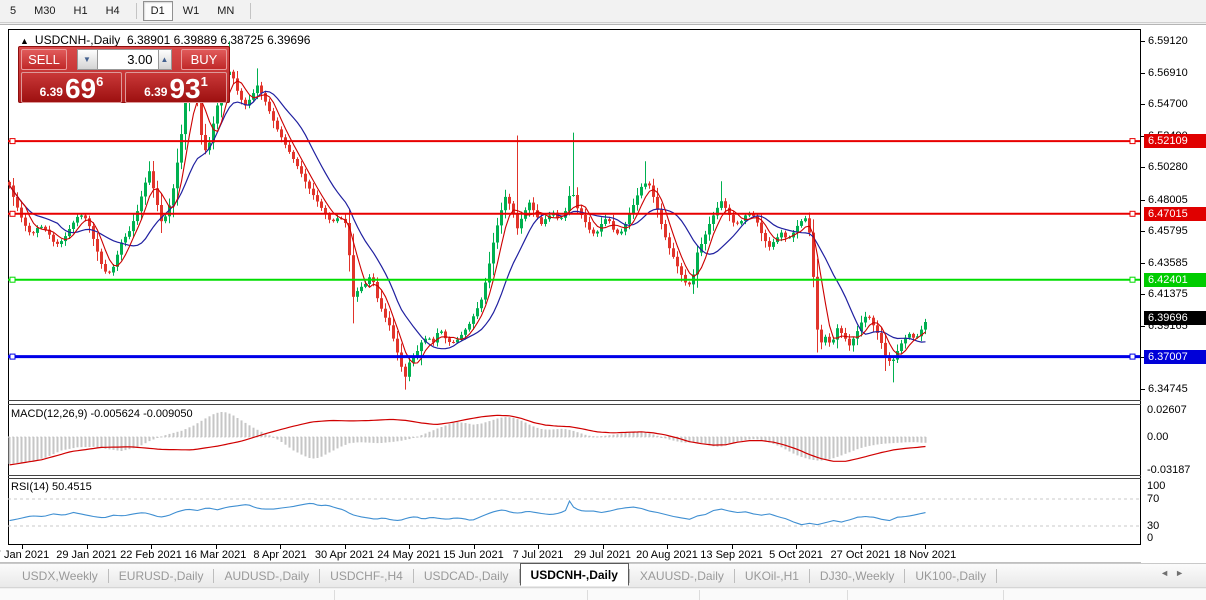 This screenshot has height=600, width=1206. Describe the element at coordinates (1158, 437) in the screenshot. I see `macd-axis-label: 0.00` at that location.